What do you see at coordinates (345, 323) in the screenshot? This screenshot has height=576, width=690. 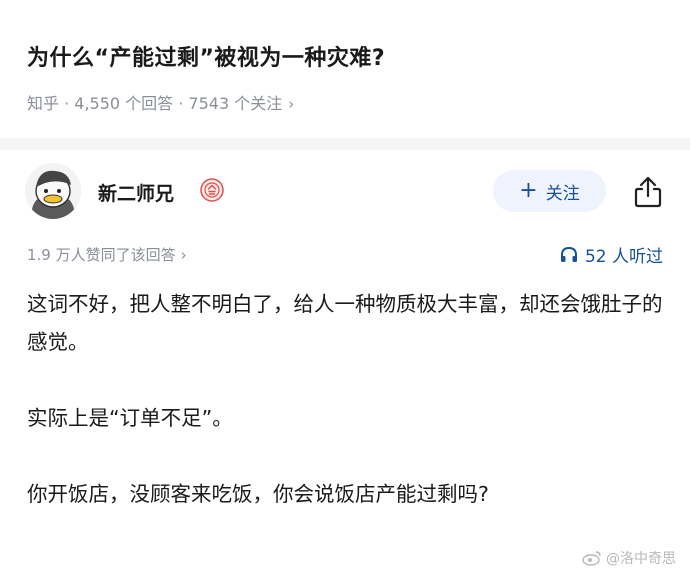 I see `answer-paragraph: 这词不好，把人整不明白了，给人一种物质极大丰富，却还会饿肚子的感觉。` at bounding box center [345, 323].